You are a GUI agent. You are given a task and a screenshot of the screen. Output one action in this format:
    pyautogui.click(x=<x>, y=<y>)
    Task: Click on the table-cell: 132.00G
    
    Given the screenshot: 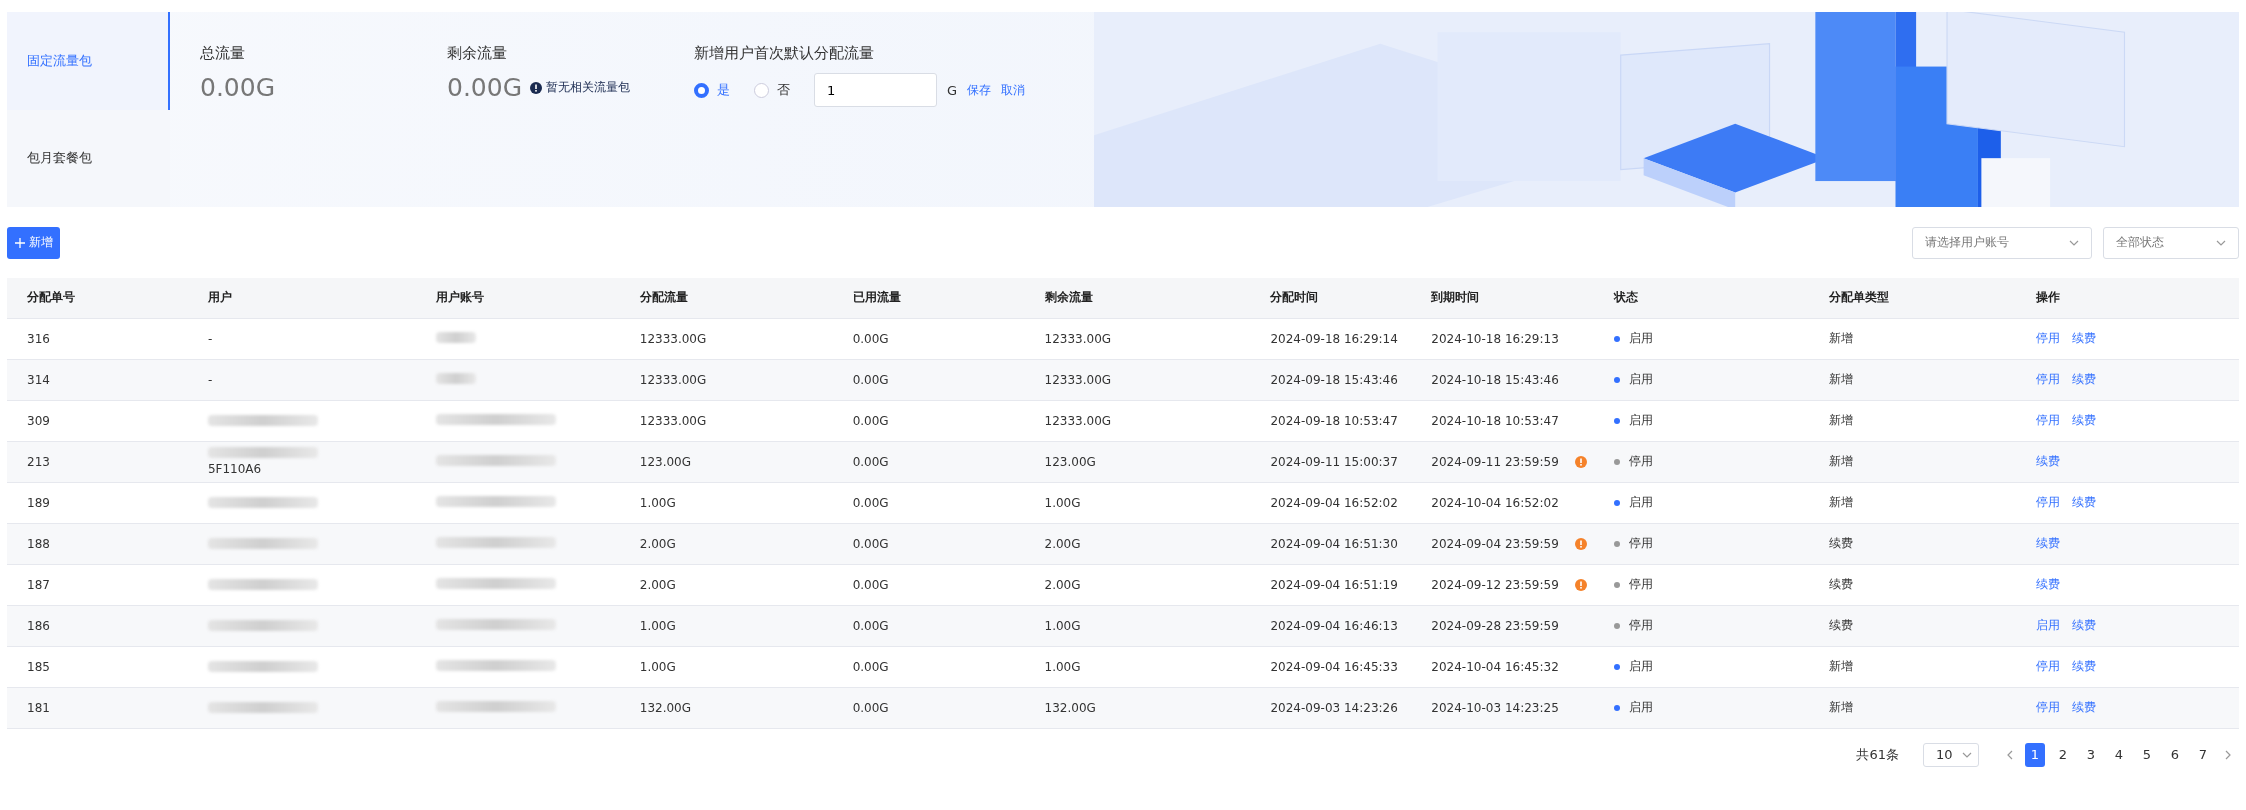 What is the action you would take?
    pyautogui.click(x=1137, y=707)
    